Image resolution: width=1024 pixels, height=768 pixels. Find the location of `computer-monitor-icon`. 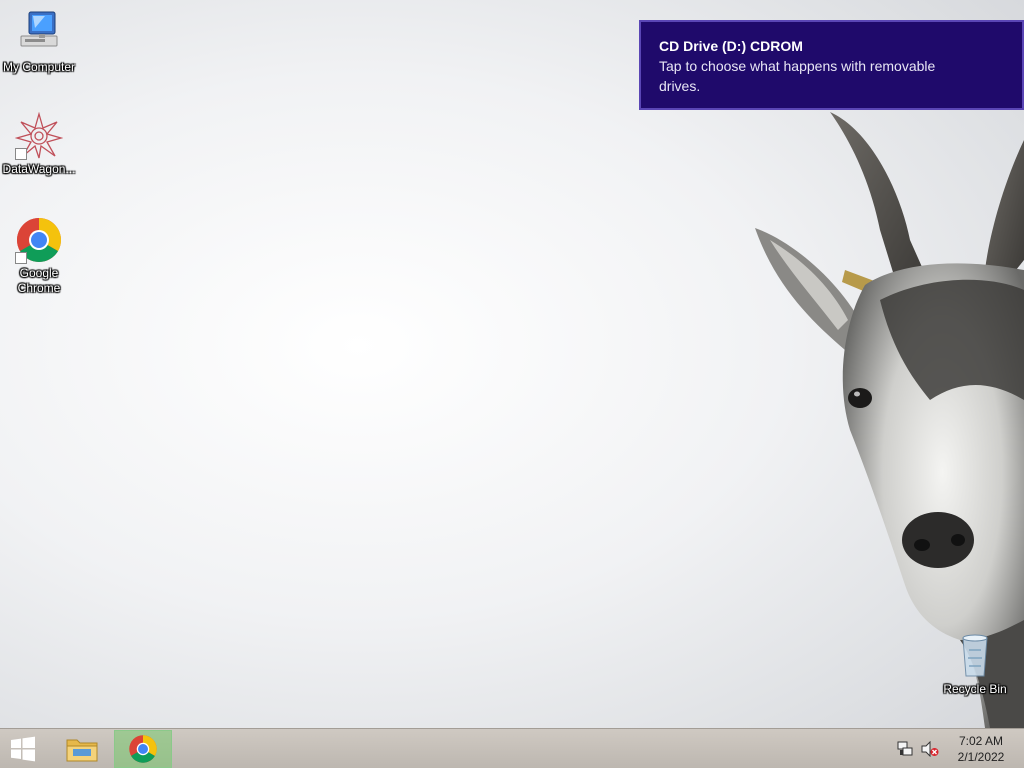

computer-monitor-icon is located at coordinates (39, 34).